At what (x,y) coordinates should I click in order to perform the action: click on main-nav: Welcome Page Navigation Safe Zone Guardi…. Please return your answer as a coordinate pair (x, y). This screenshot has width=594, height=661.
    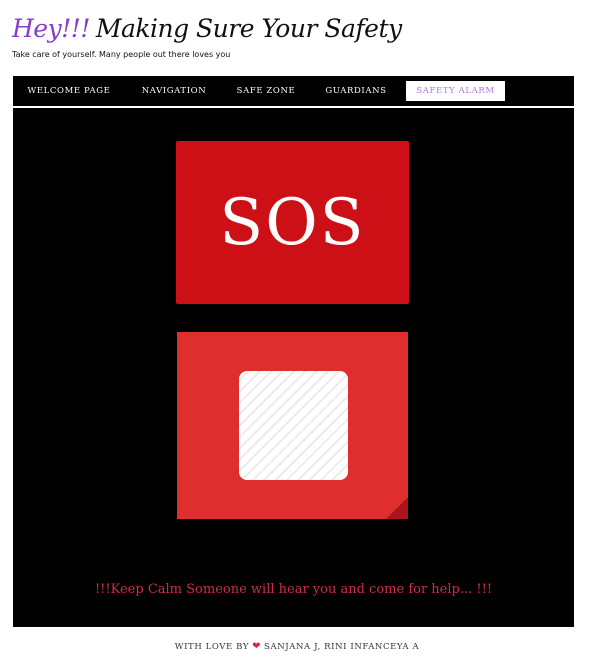
    Looking at the image, I should click on (293, 92).